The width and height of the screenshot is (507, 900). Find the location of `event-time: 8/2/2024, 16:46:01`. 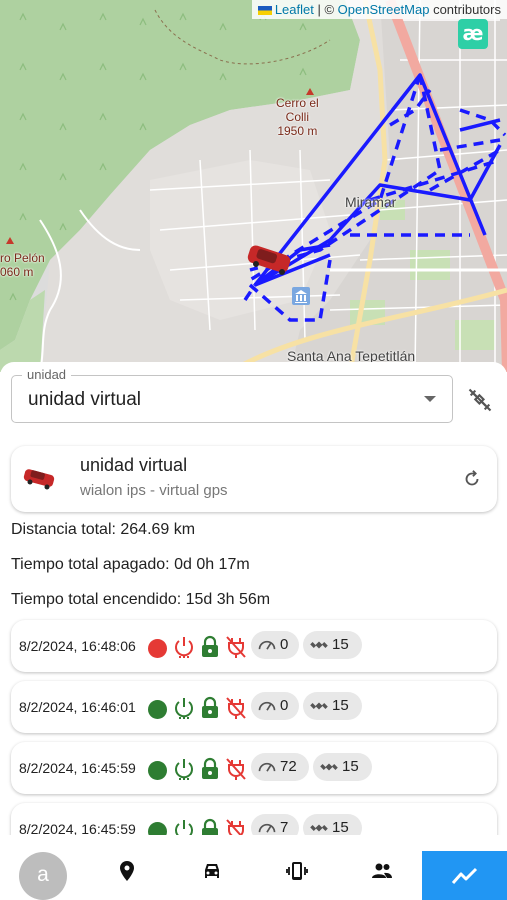

event-time: 8/2/2024, 16:46:01 is located at coordinates (77, 707).